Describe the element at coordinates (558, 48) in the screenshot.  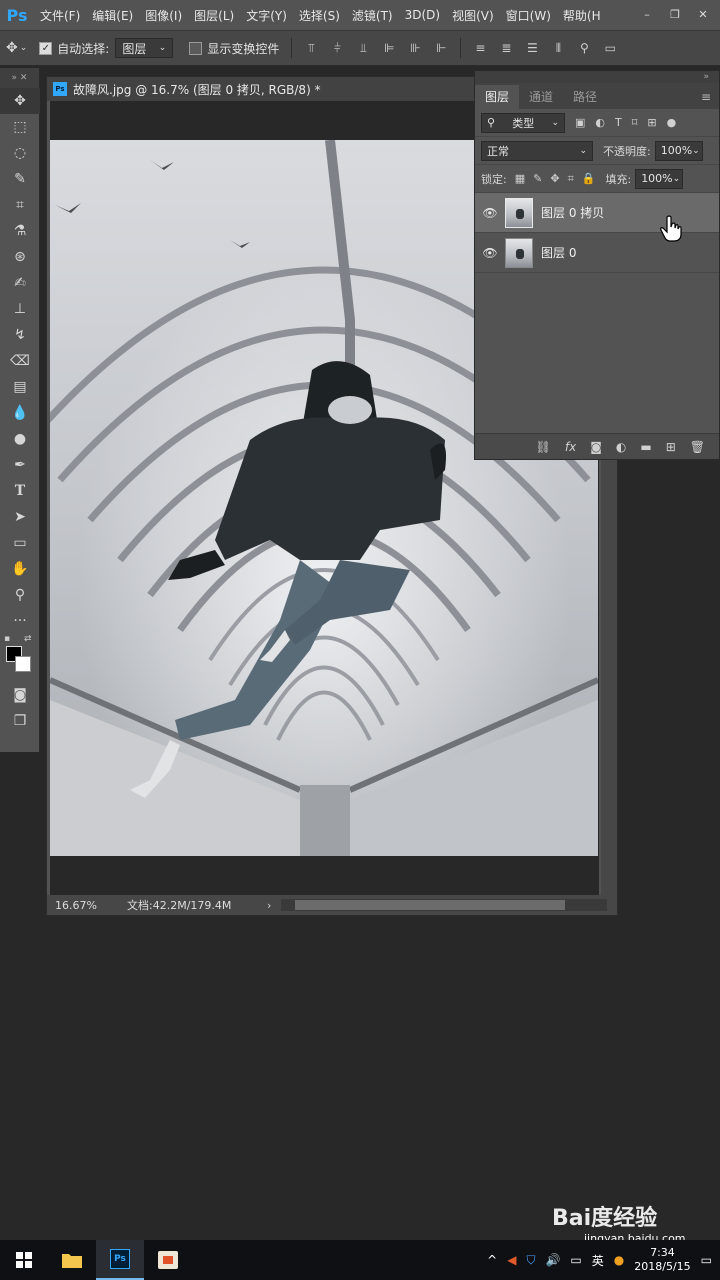
I see `distribute-left-icon: ⦀` at that location.